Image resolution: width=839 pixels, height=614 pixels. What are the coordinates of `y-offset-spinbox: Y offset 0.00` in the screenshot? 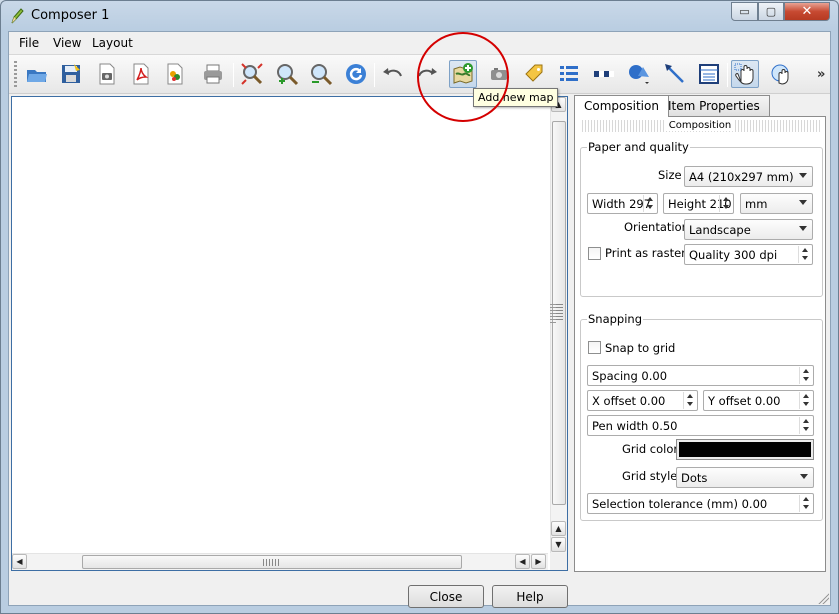 It's located at (758, 400).